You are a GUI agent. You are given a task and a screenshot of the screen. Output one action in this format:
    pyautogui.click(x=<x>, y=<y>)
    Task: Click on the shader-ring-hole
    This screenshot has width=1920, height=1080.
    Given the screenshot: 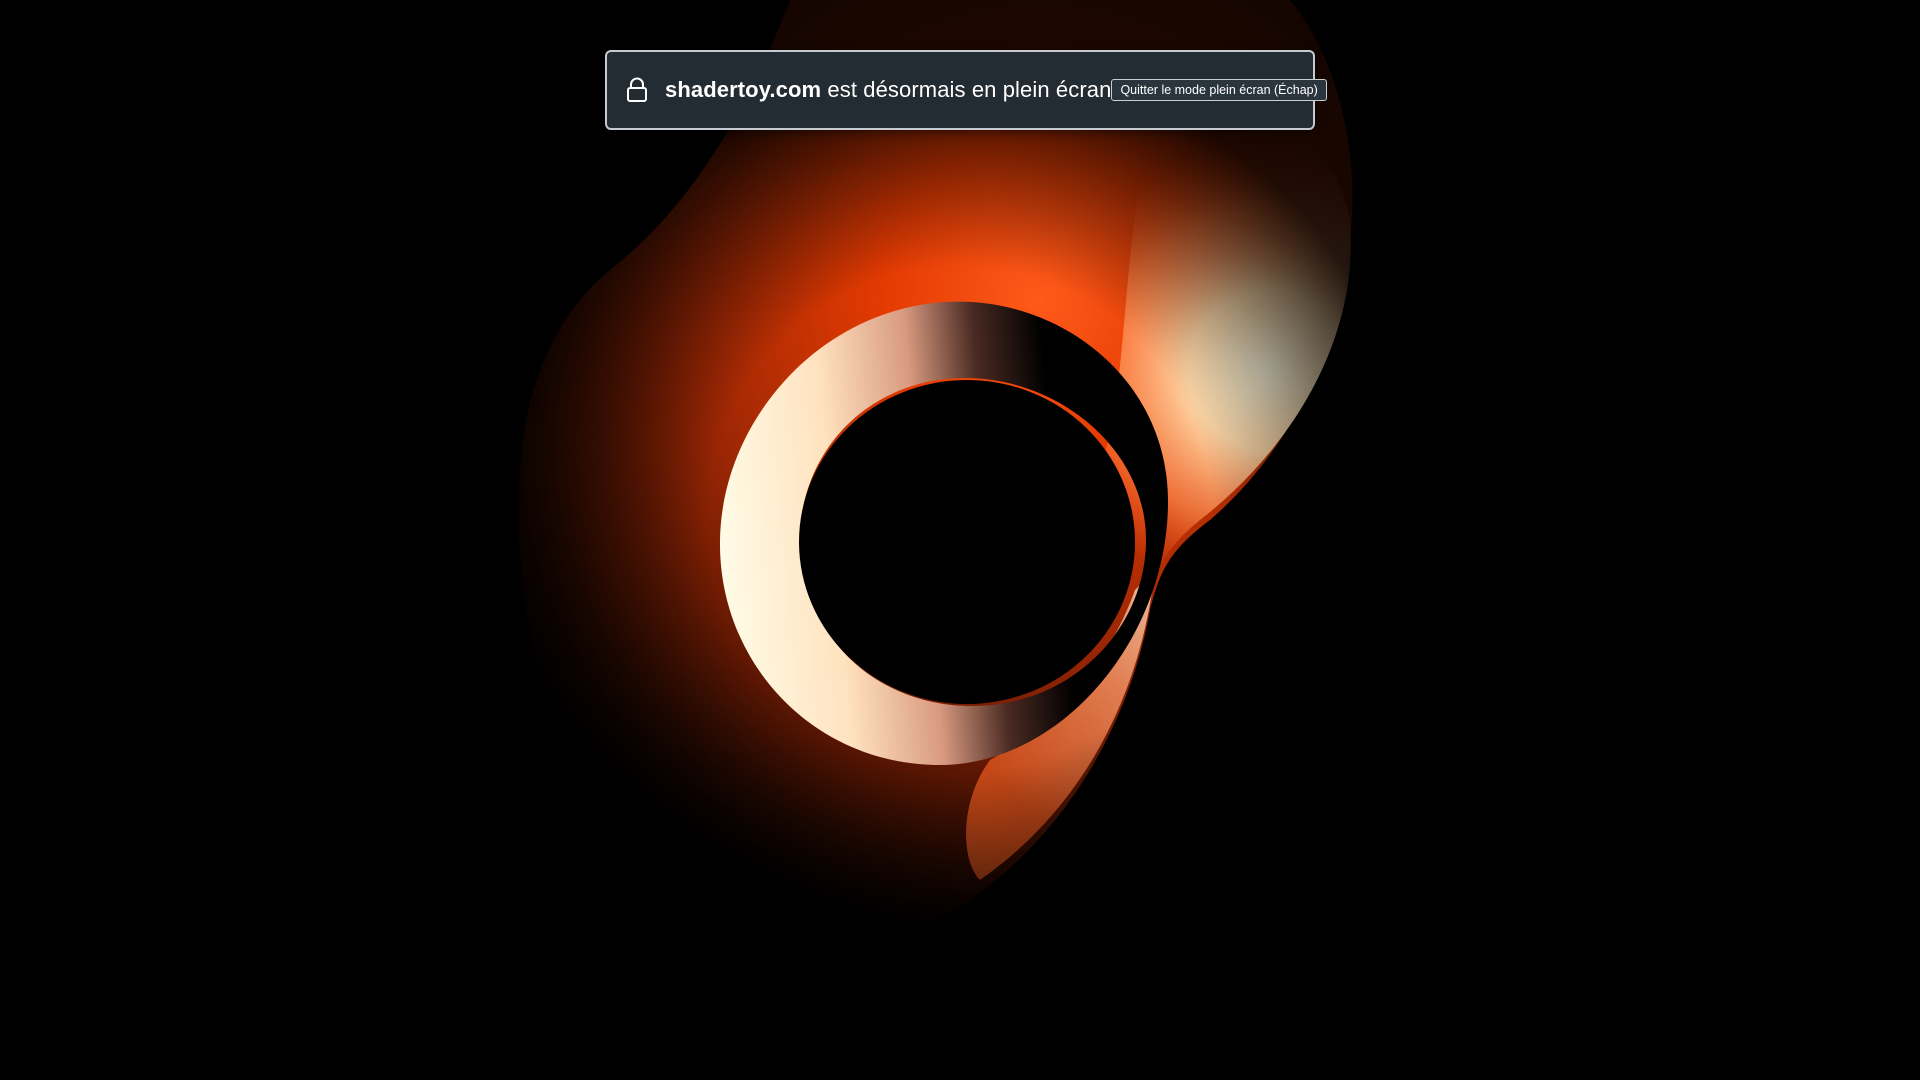 What is the action you would take?
    pyautogui.click(x=967, y=542)
    